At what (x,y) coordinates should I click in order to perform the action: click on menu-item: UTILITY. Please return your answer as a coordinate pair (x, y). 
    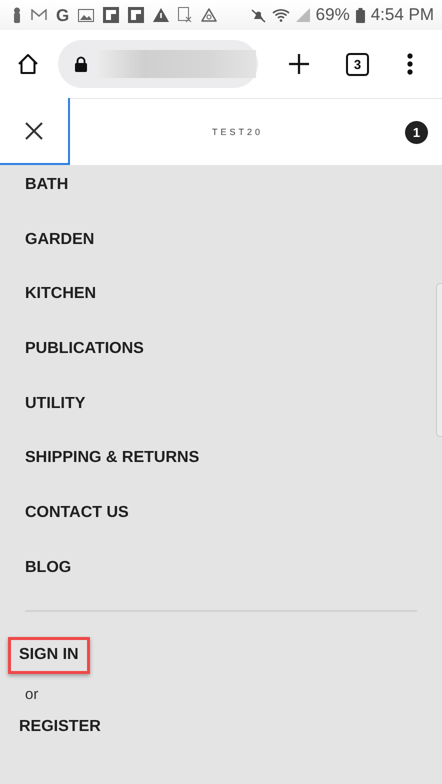
    Looking at the image, I should click on (55, 404).